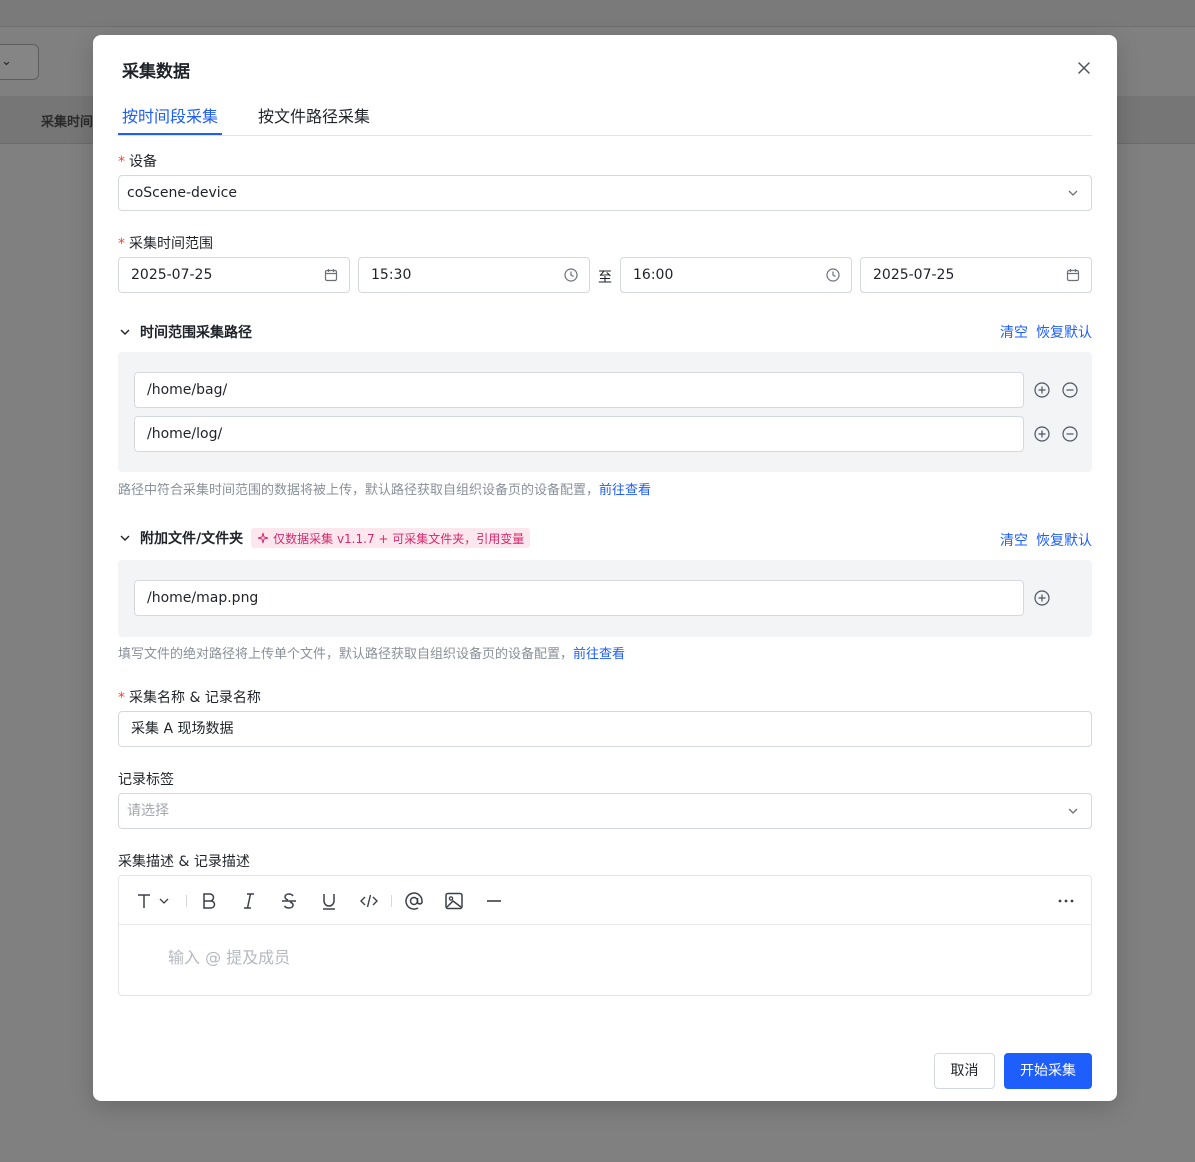  What do you see at coordinates (249, 901) in the screenshot?
I see `italic-icon` at bounding box center [249, 901].